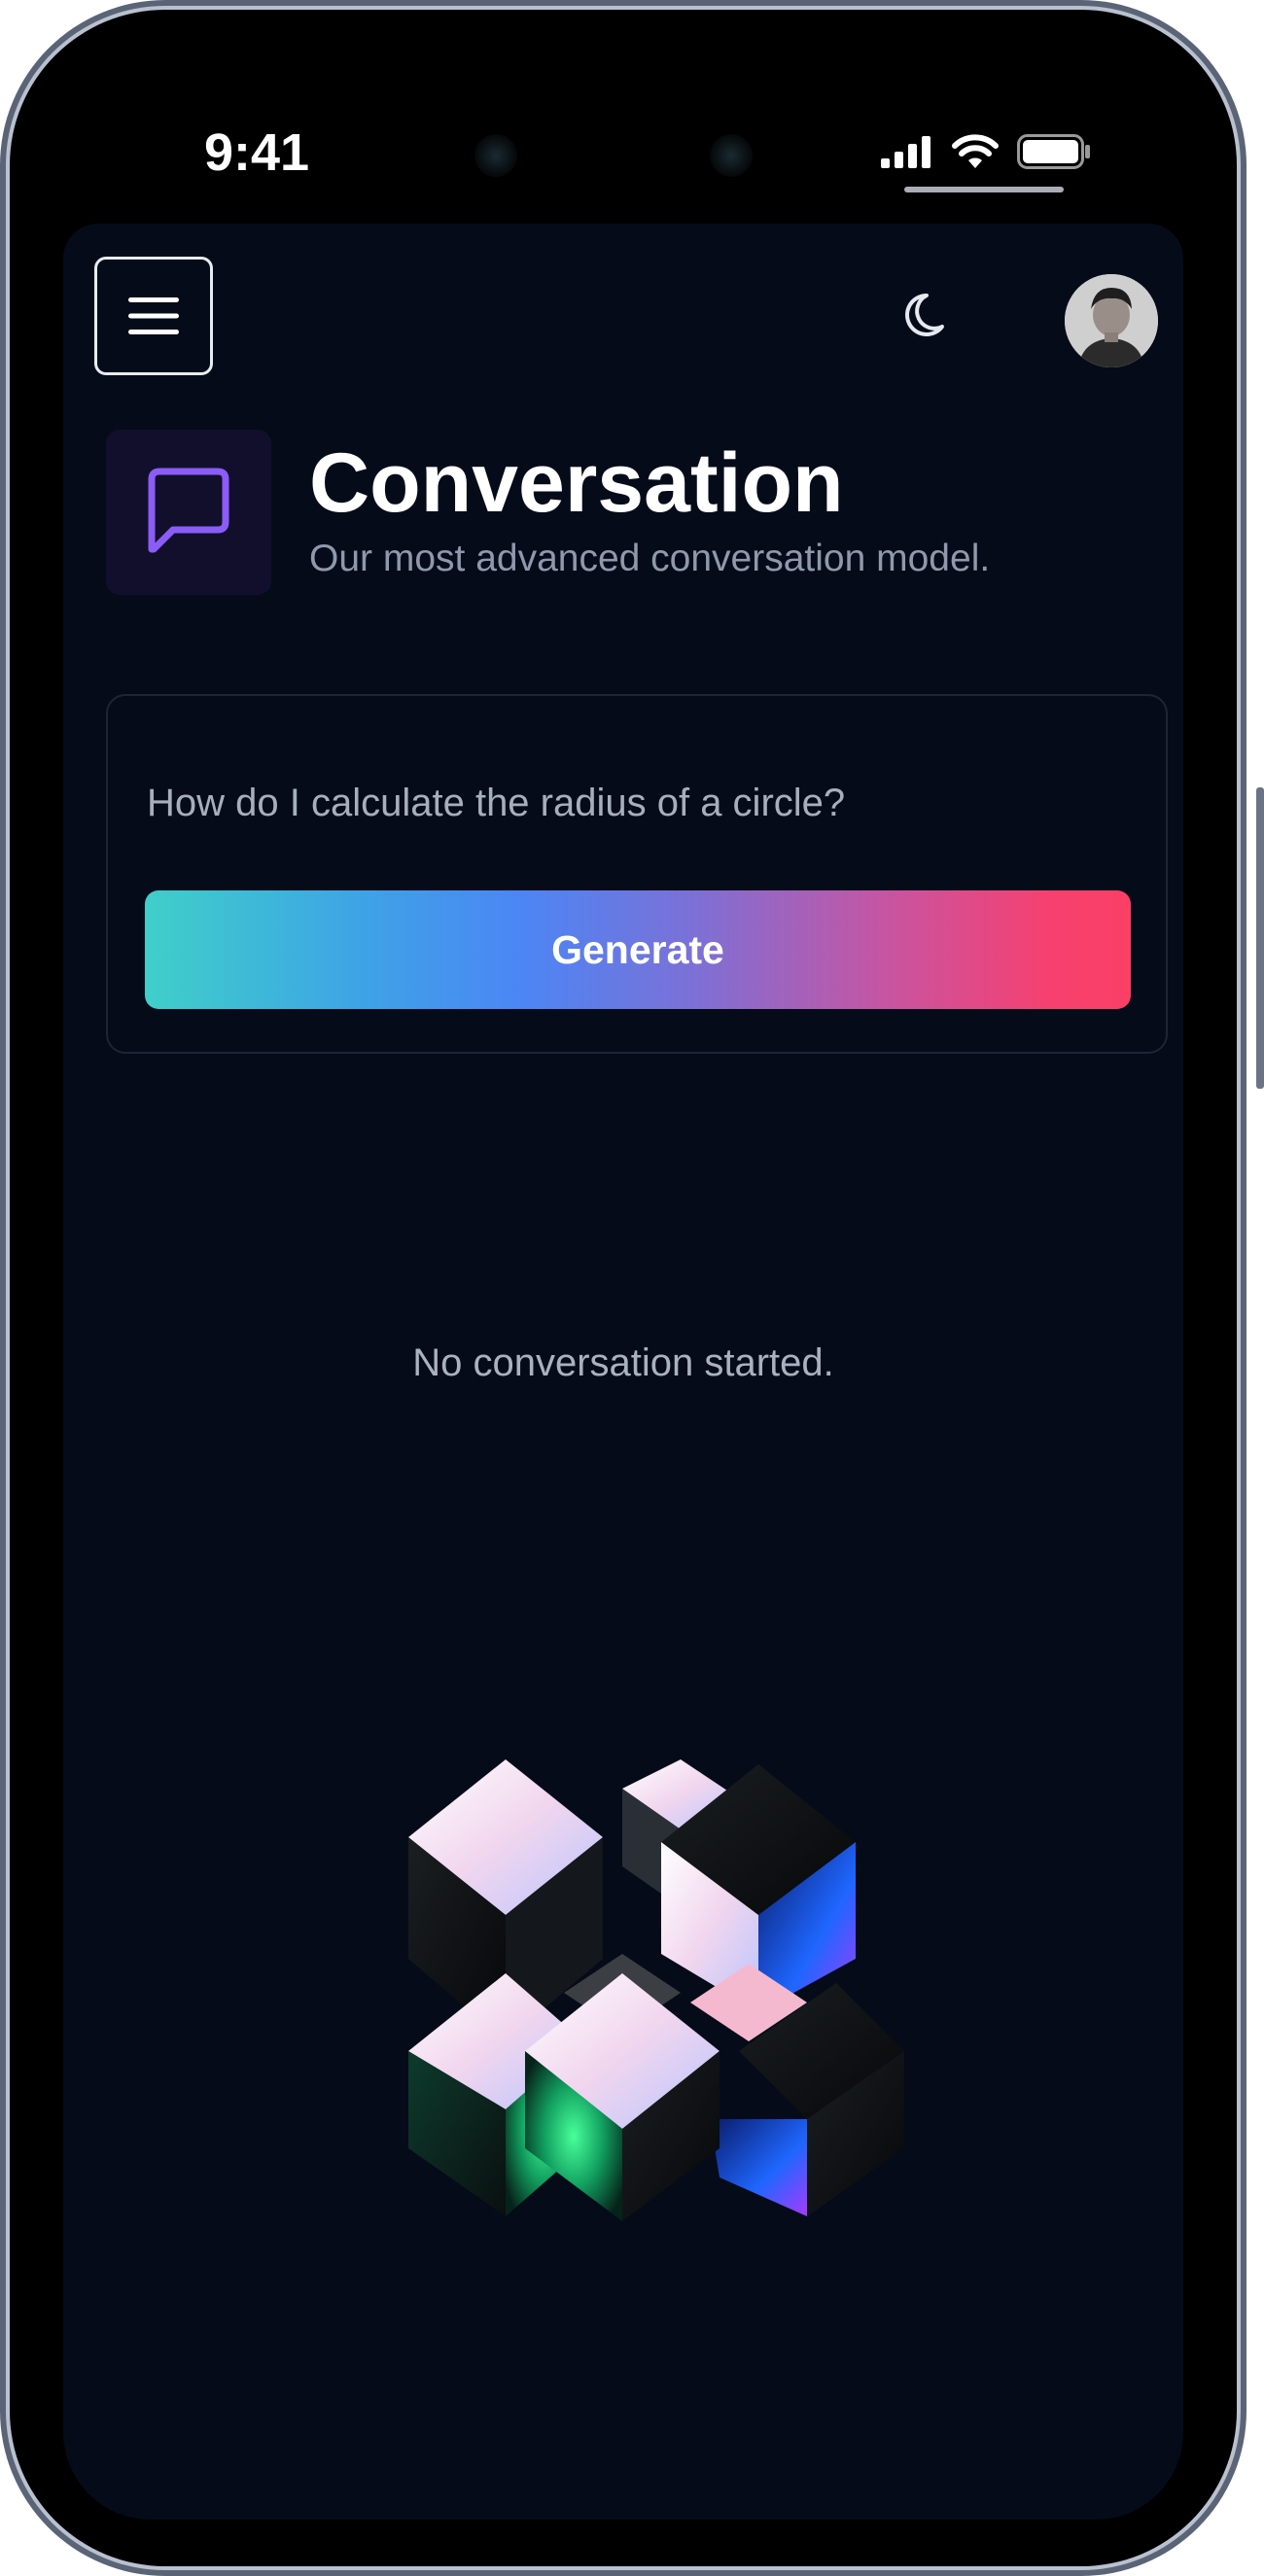 This screenshot has width=1264, height=2576. What do you see at coordinates (623, 1363) in the screenshot?
I see `empty-state-message: No conversation started.` at bounding box center [623, 1363].